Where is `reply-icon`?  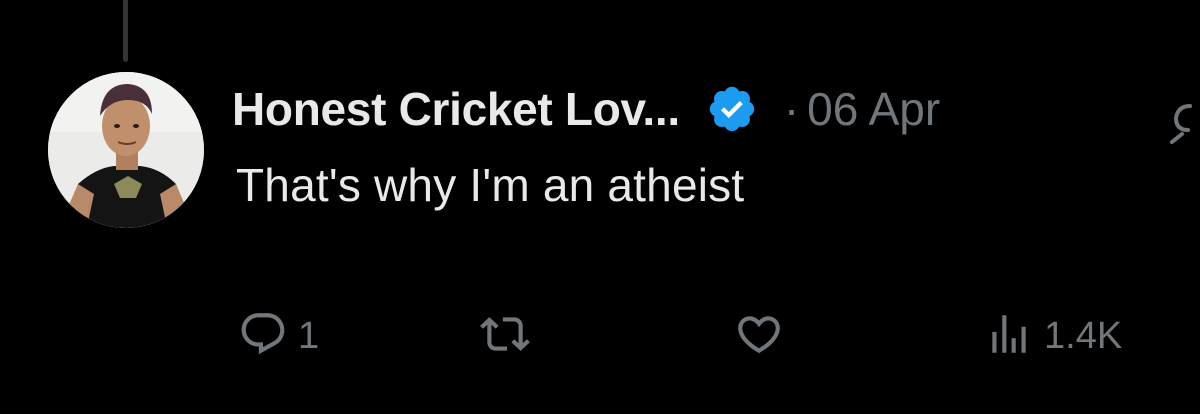
reply-icon is located at coordinates (263, 336).